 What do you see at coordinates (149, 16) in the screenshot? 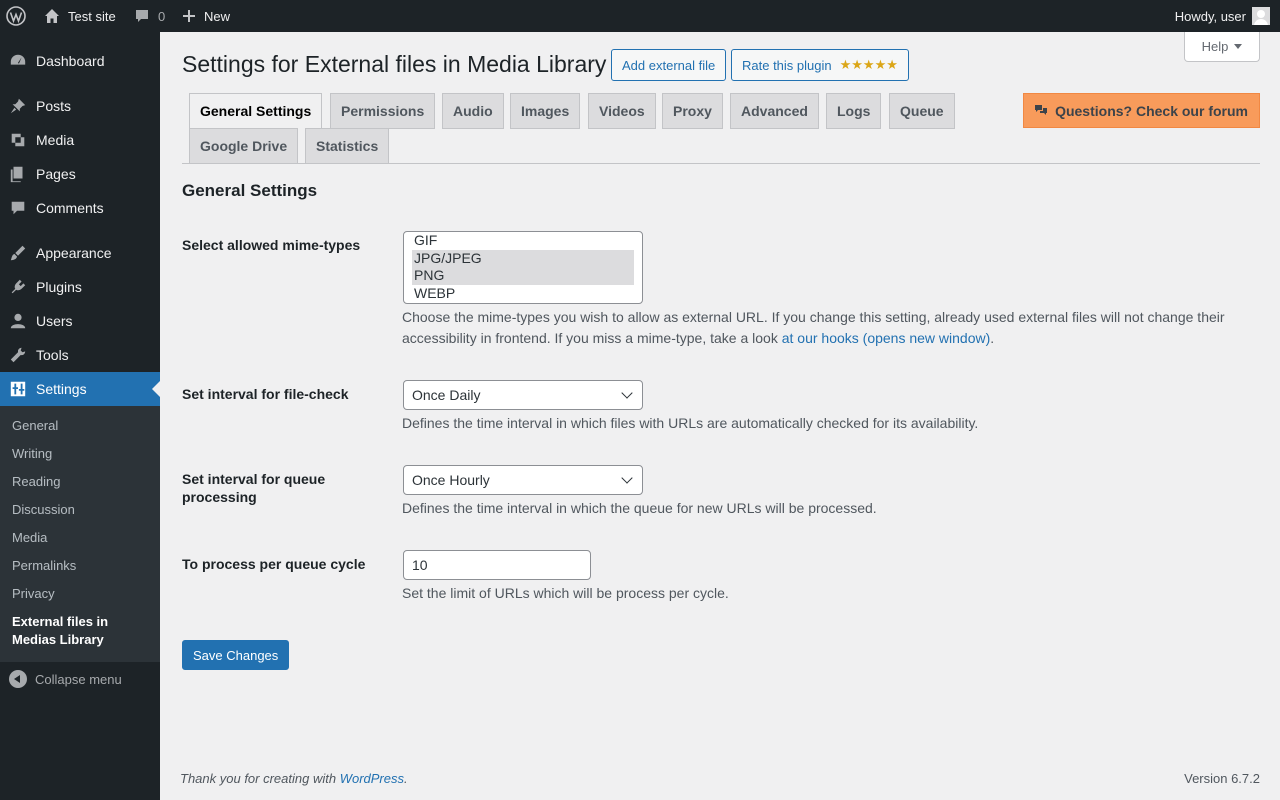
I see `comments-link: 0` at bounding box center [149, 16].